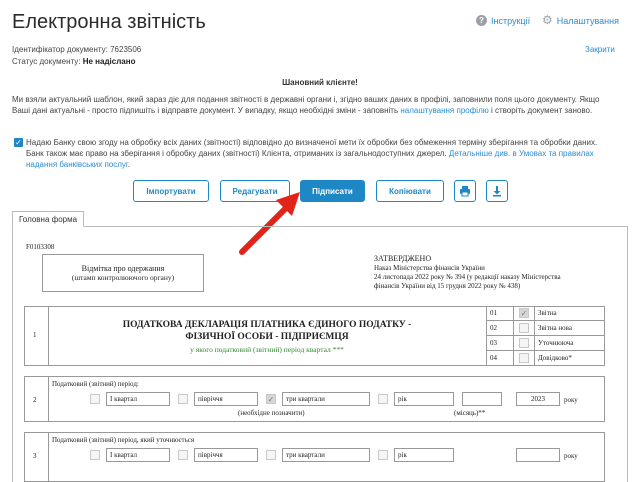 The image size is (640, 482). I want to click on tab-main-form: Головна форма, so click(48, 219).